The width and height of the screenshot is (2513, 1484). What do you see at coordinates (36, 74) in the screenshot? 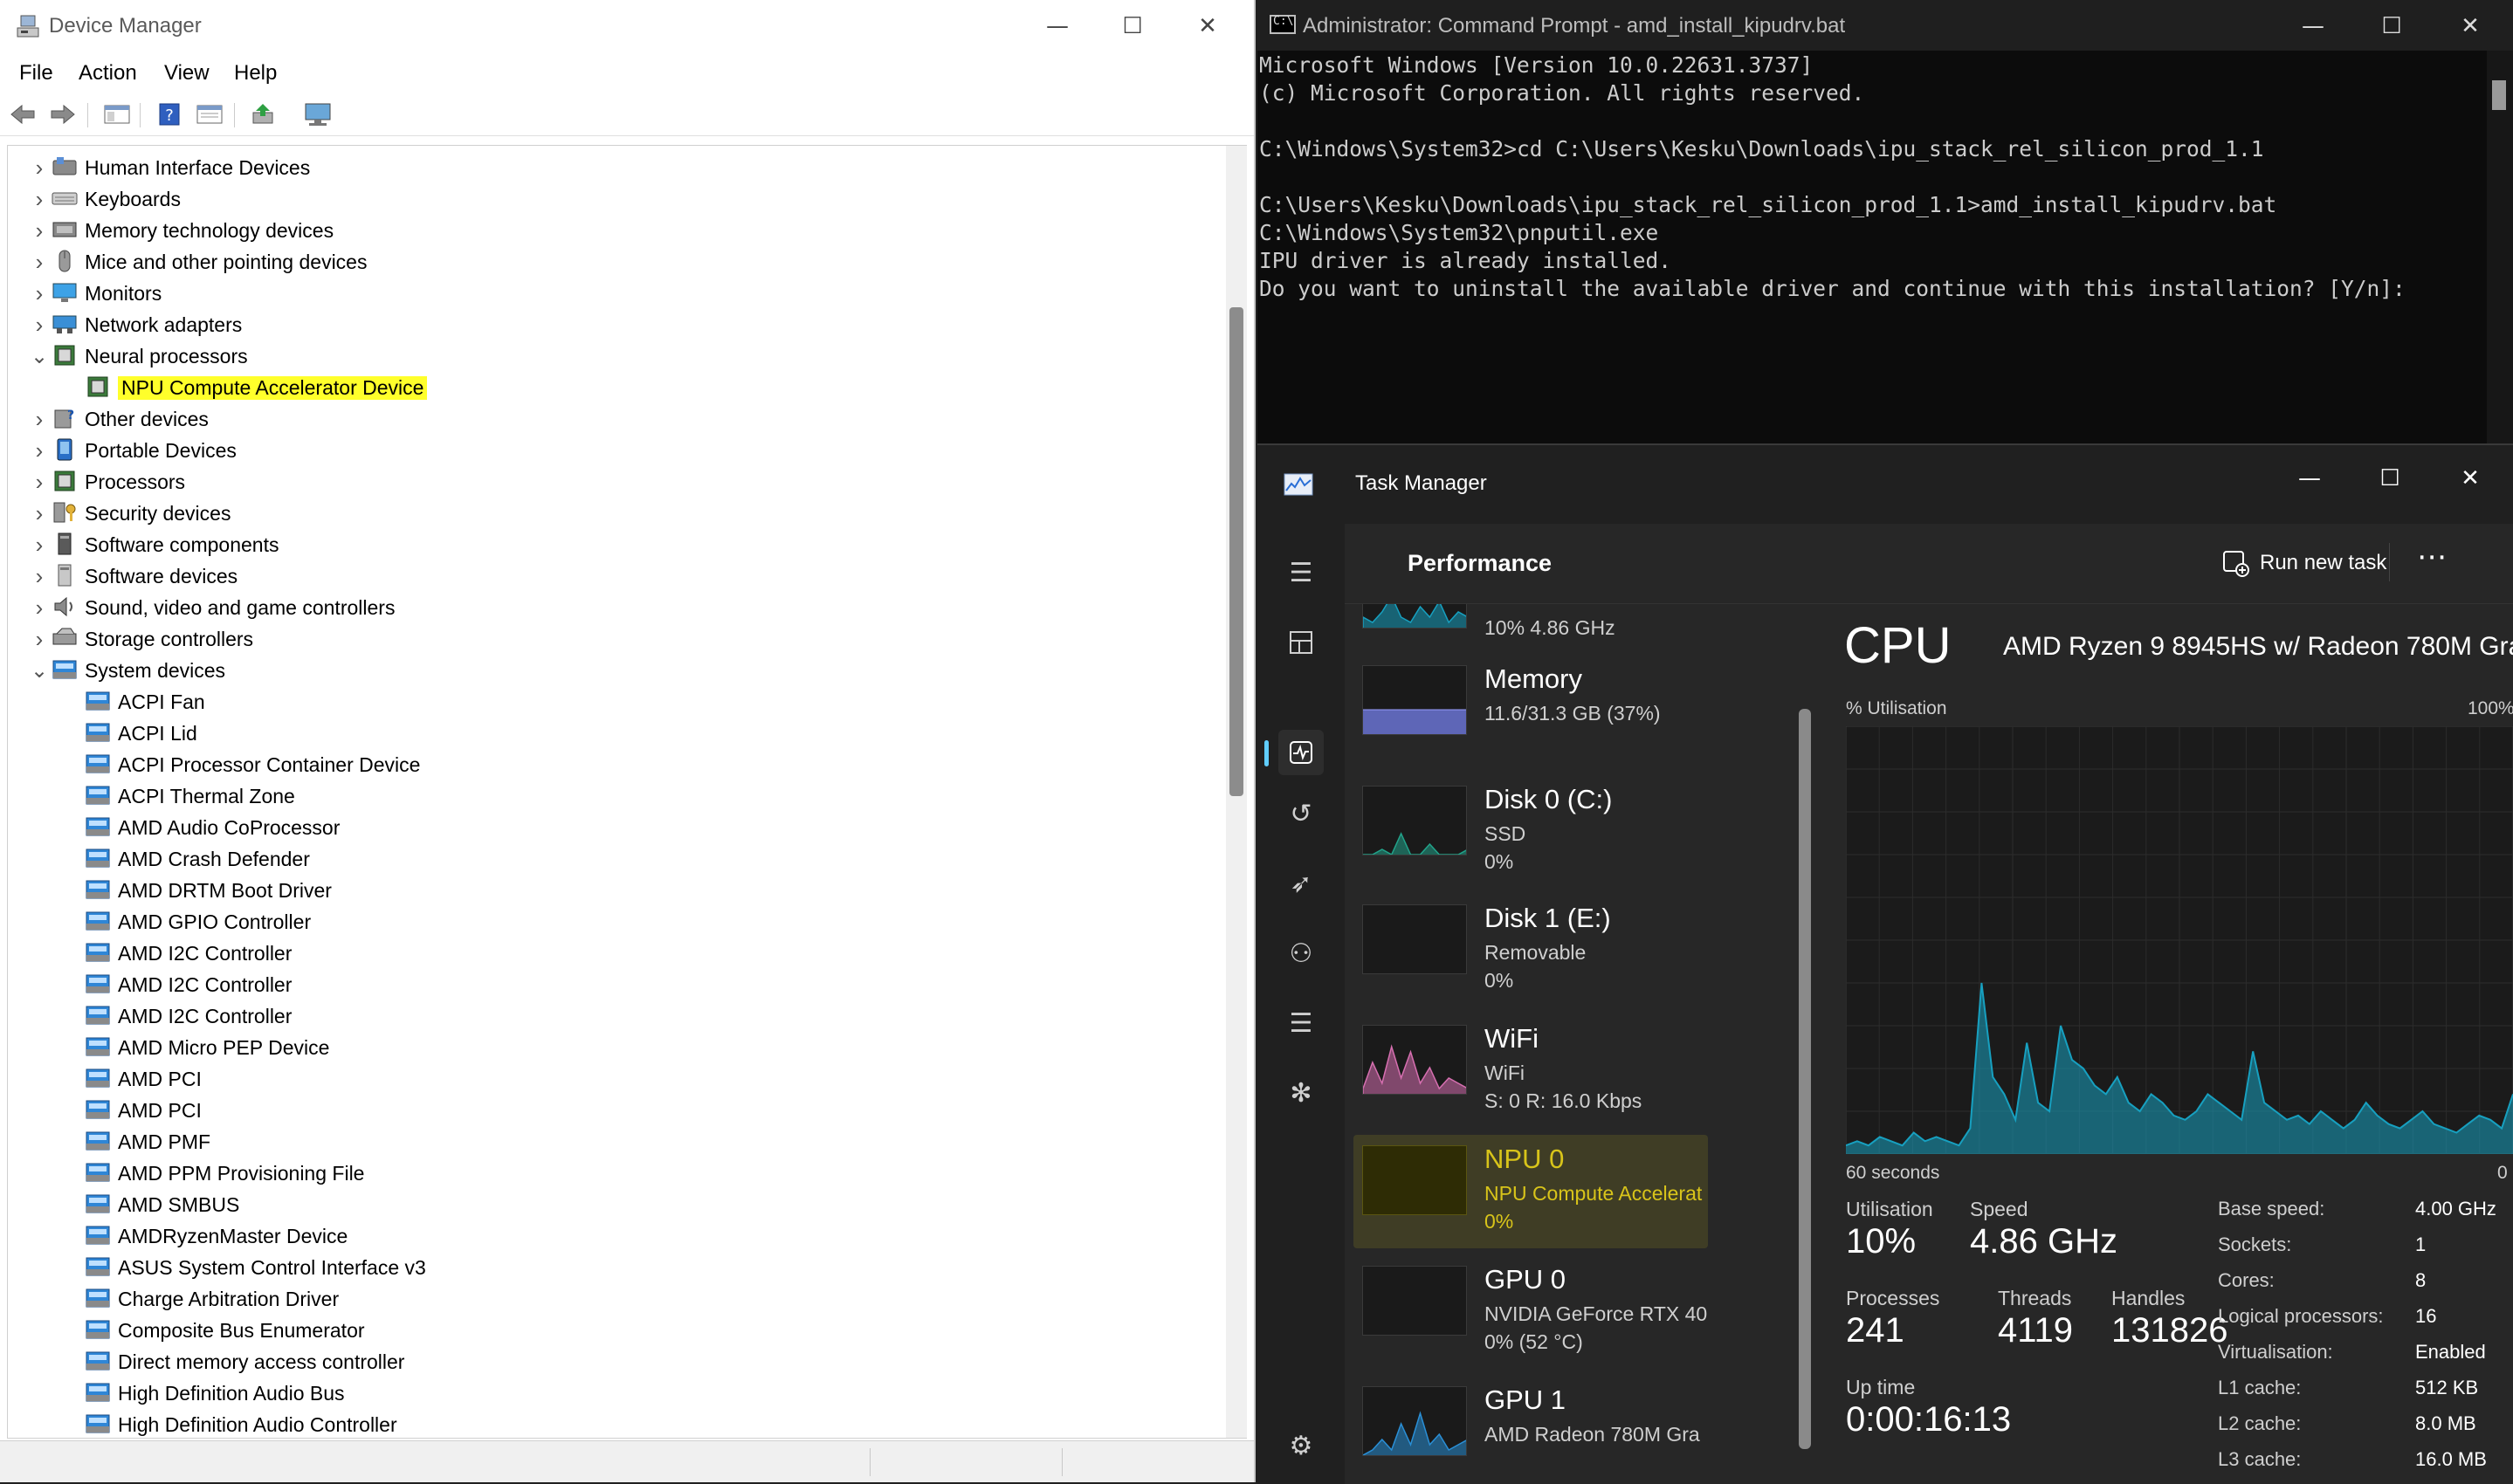
I see `menu-file: File` at bounding box center [36, 74].